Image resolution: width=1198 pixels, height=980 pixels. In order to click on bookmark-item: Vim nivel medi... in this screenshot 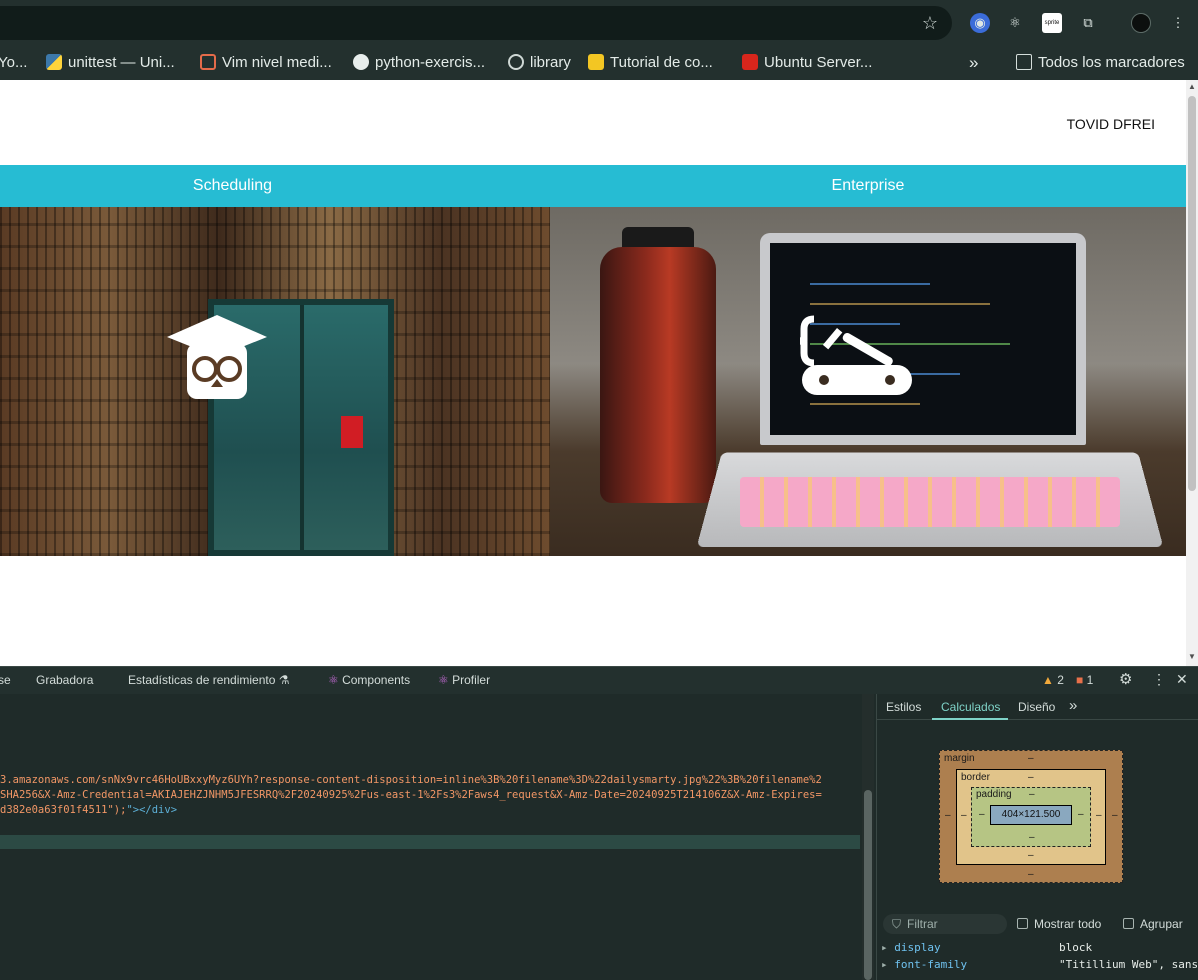, I will do `click(266, 63)`.